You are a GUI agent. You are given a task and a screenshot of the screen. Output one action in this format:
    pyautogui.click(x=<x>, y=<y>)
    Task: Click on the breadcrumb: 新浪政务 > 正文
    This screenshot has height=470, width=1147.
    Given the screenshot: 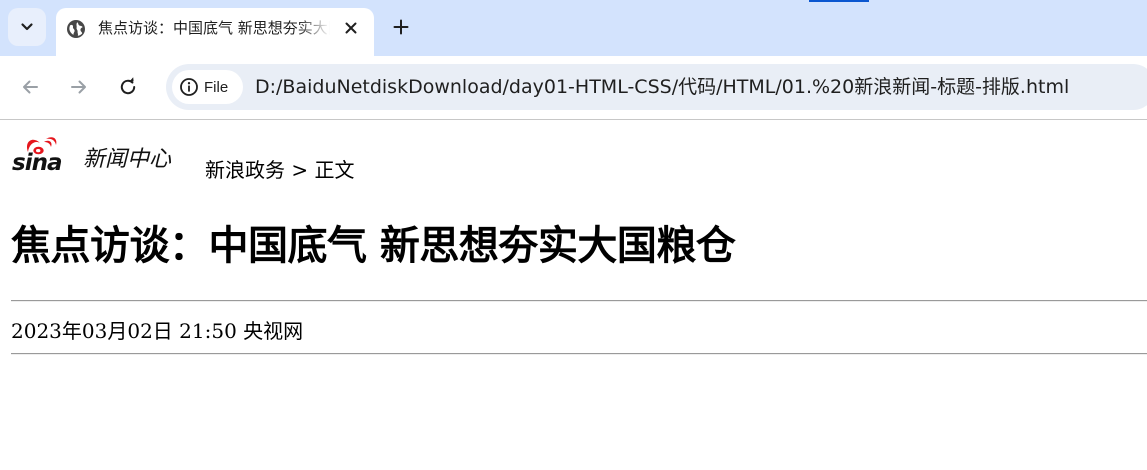 What is the action you would take?
    pyautogui.click(x=279, y=170)
    